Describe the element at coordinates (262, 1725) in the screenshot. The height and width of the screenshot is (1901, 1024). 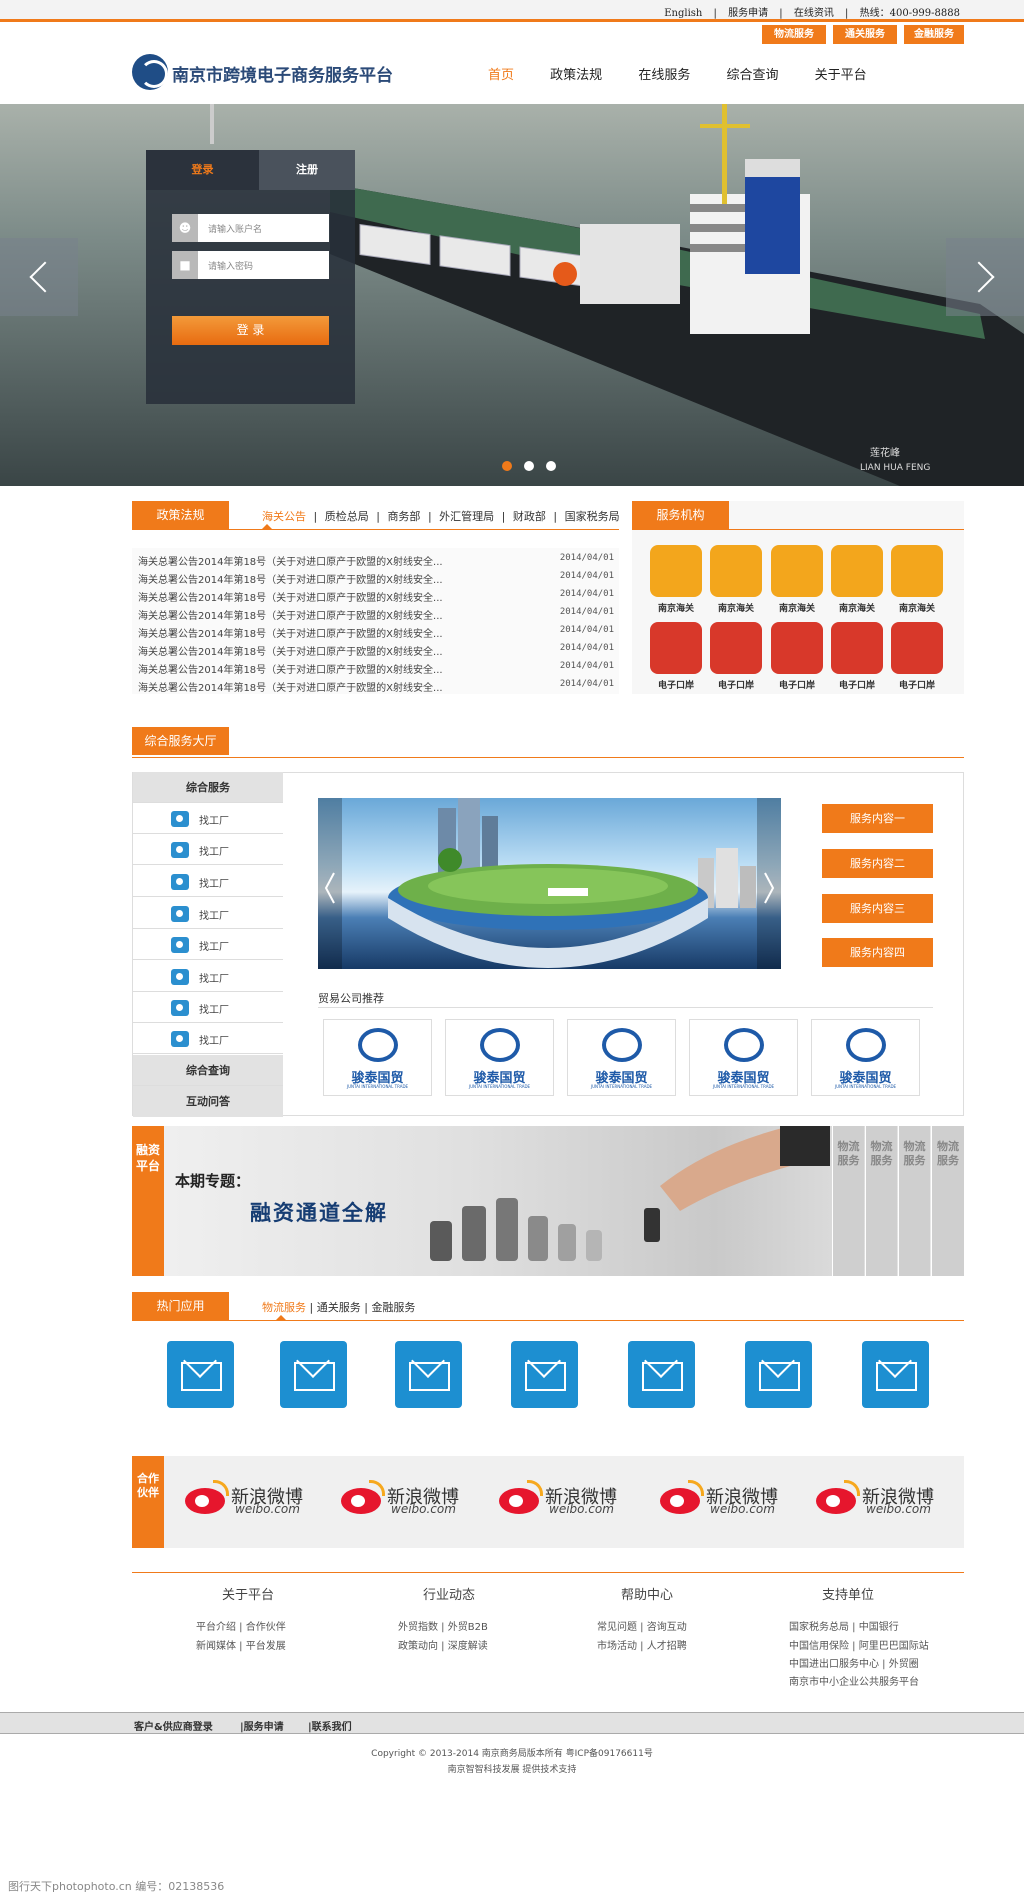
I see `service-apply-link: |服务申请` at that location.